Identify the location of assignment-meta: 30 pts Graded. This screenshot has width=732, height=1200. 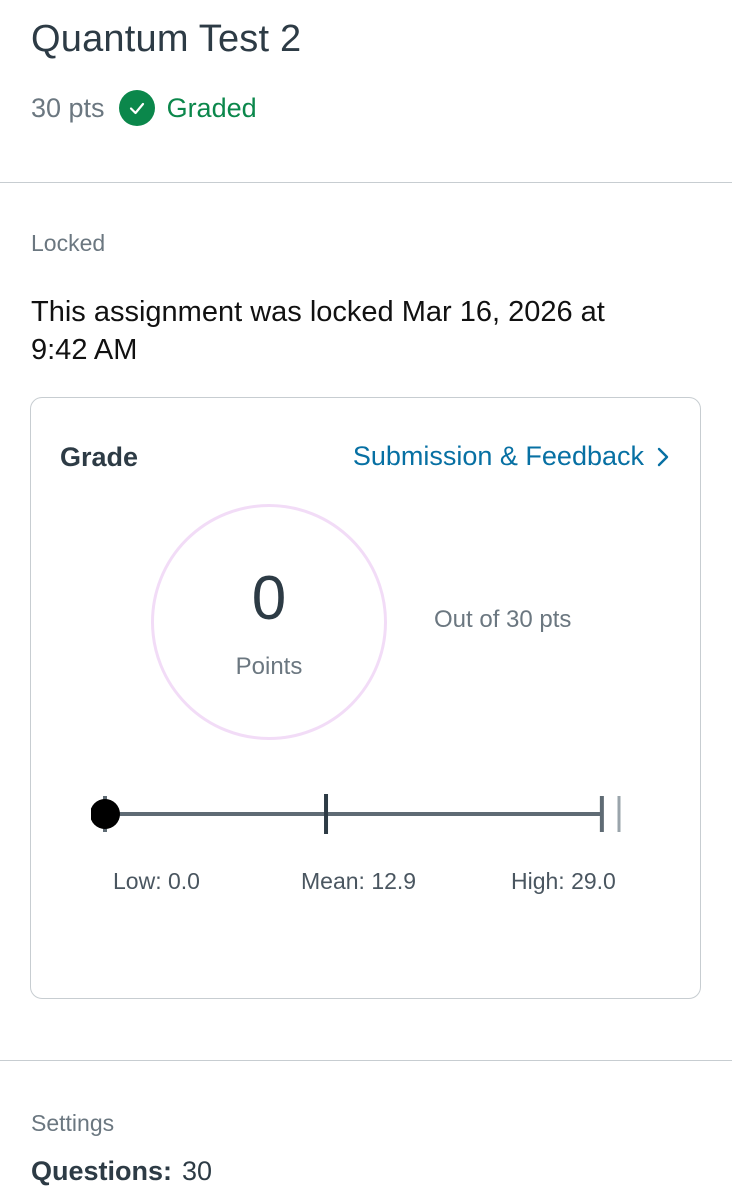
(144, 108).